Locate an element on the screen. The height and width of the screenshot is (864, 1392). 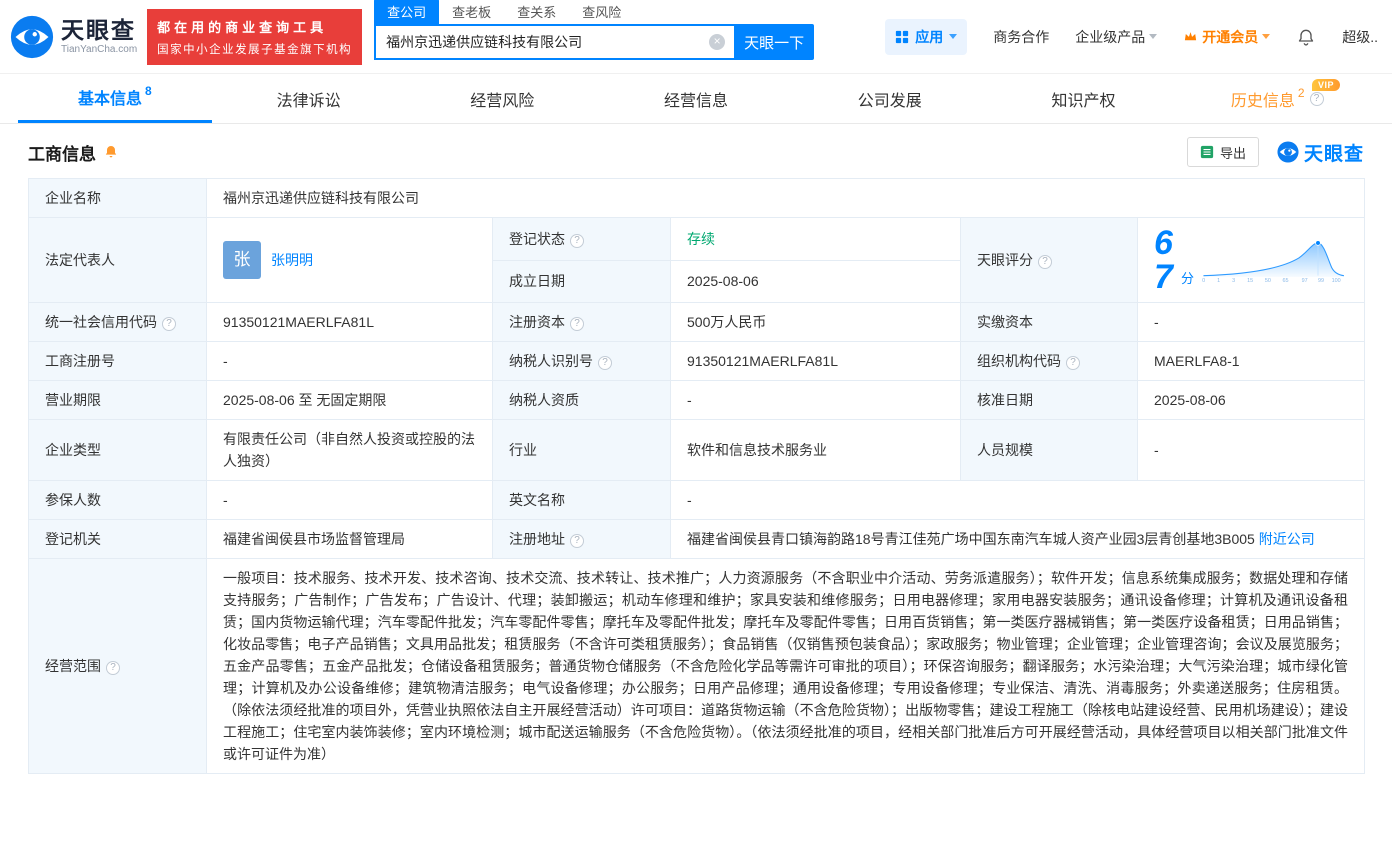
search-tab-risk: 查风险 is located at coordinates (601, 12).